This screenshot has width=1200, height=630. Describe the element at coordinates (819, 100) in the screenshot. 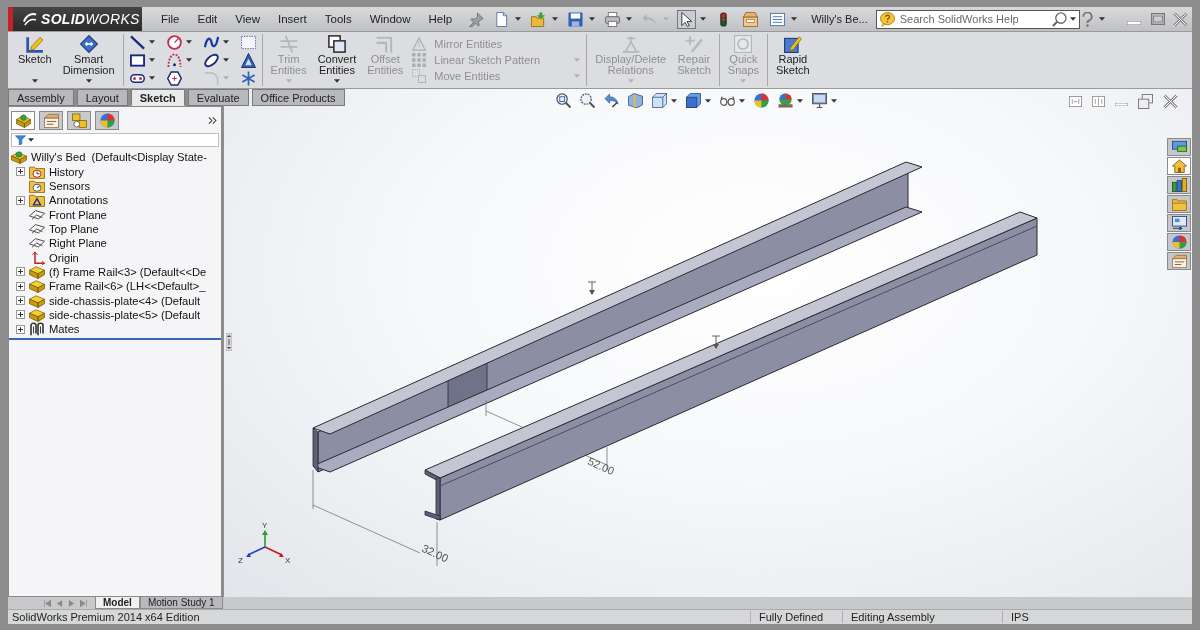

I see `monitor-icon` at that location.